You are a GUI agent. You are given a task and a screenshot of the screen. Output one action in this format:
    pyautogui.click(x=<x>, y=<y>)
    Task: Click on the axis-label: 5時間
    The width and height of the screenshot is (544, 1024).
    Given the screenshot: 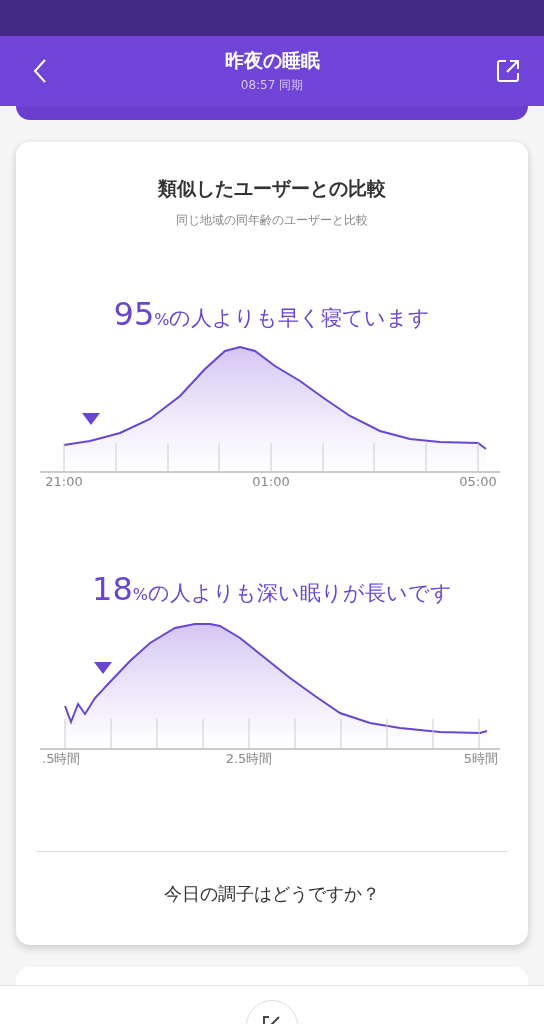 What is the action you would take?
    pyautogui.click(x=480, y=758)
    